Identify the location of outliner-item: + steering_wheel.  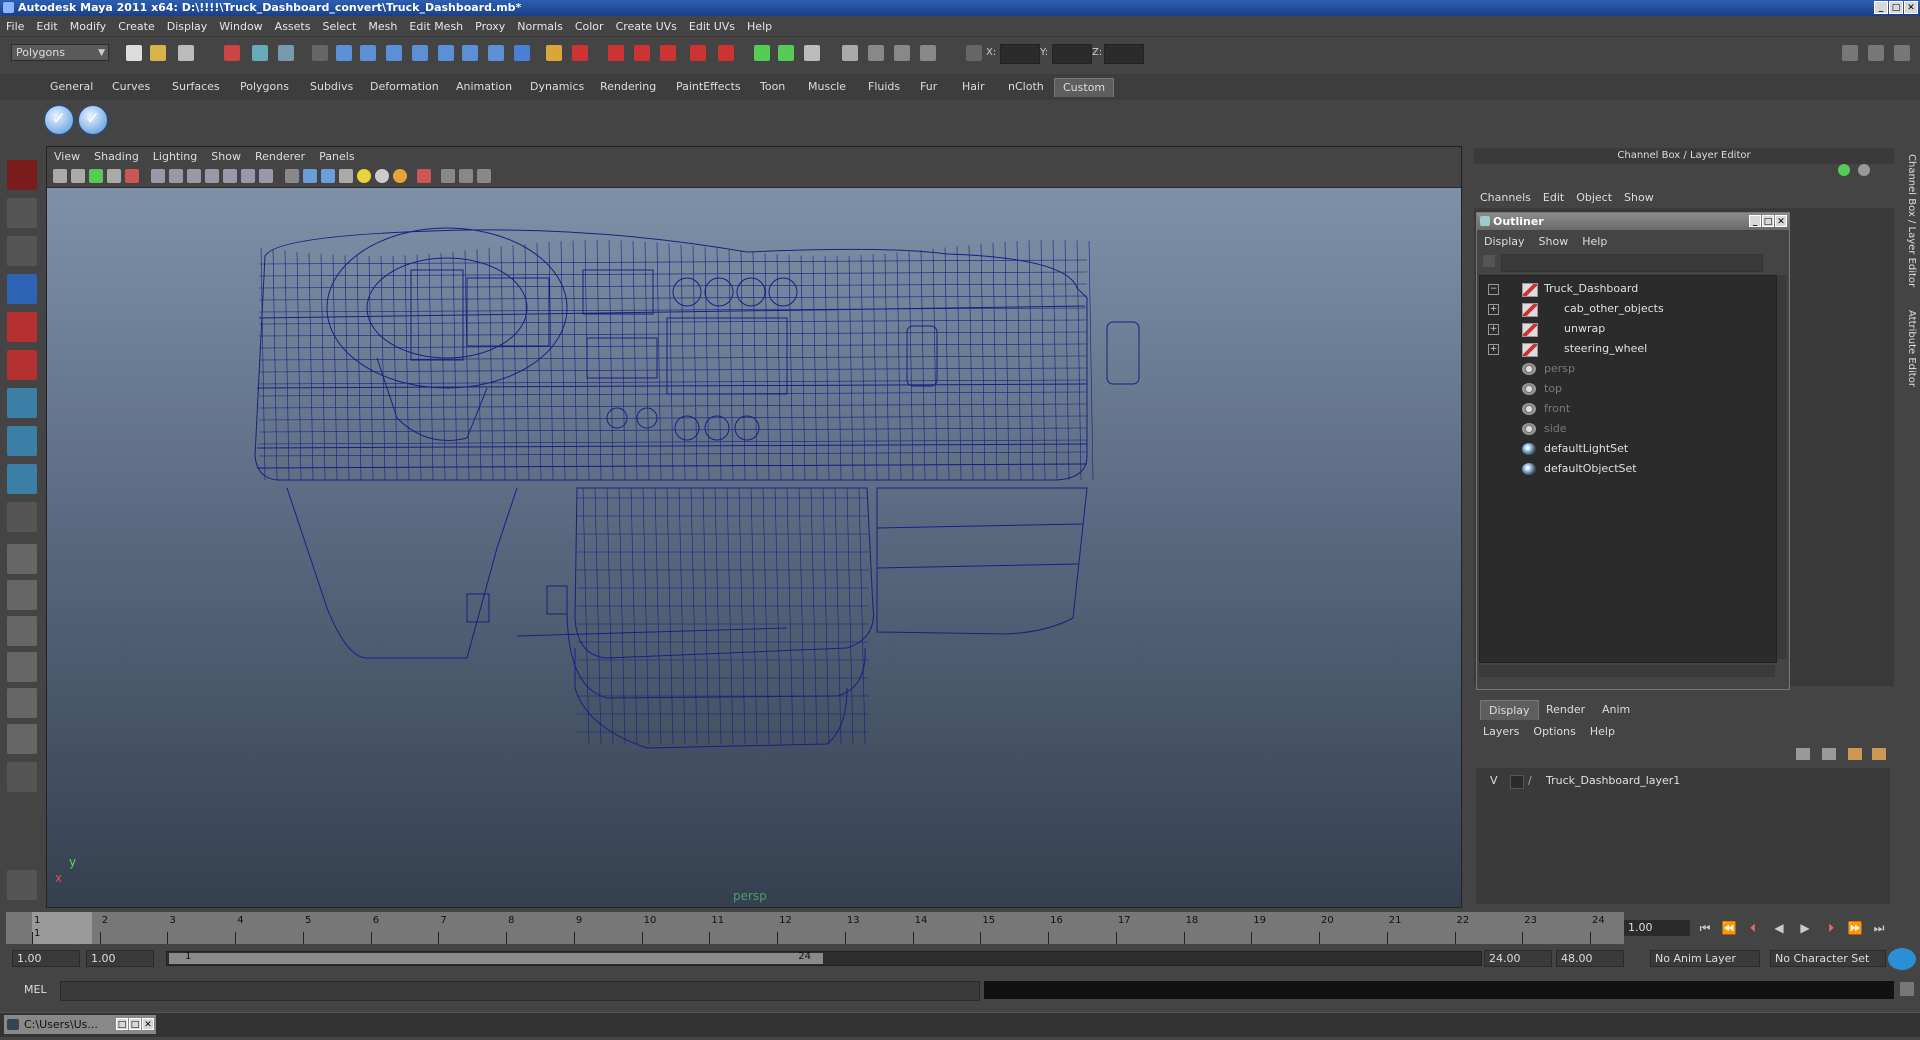
(1627, 349).